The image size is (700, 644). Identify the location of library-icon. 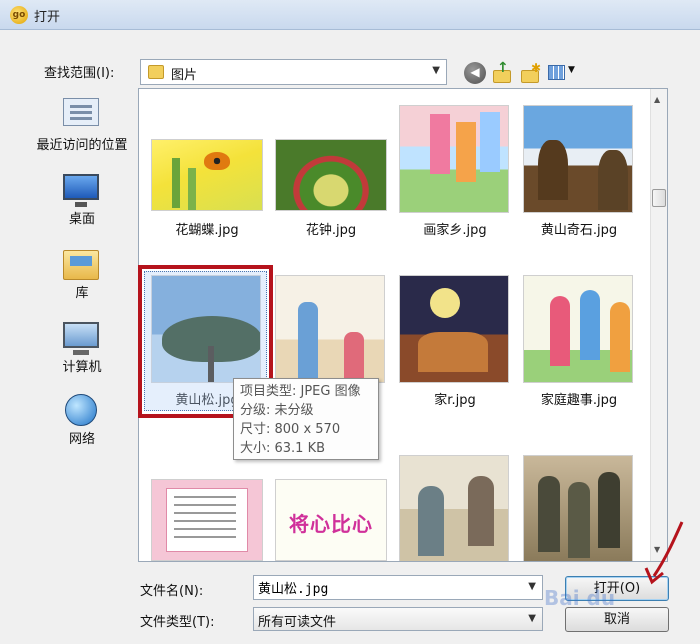
(81, 265).